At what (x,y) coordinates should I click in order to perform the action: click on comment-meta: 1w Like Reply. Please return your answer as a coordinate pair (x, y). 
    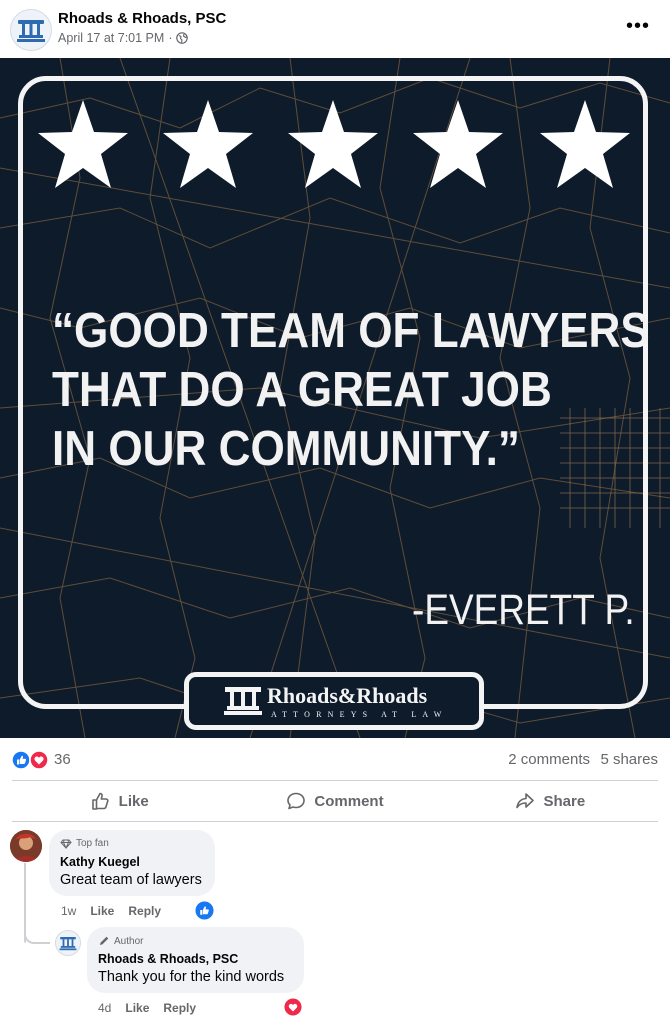
    Looking at the image, I should click on (111, 911).